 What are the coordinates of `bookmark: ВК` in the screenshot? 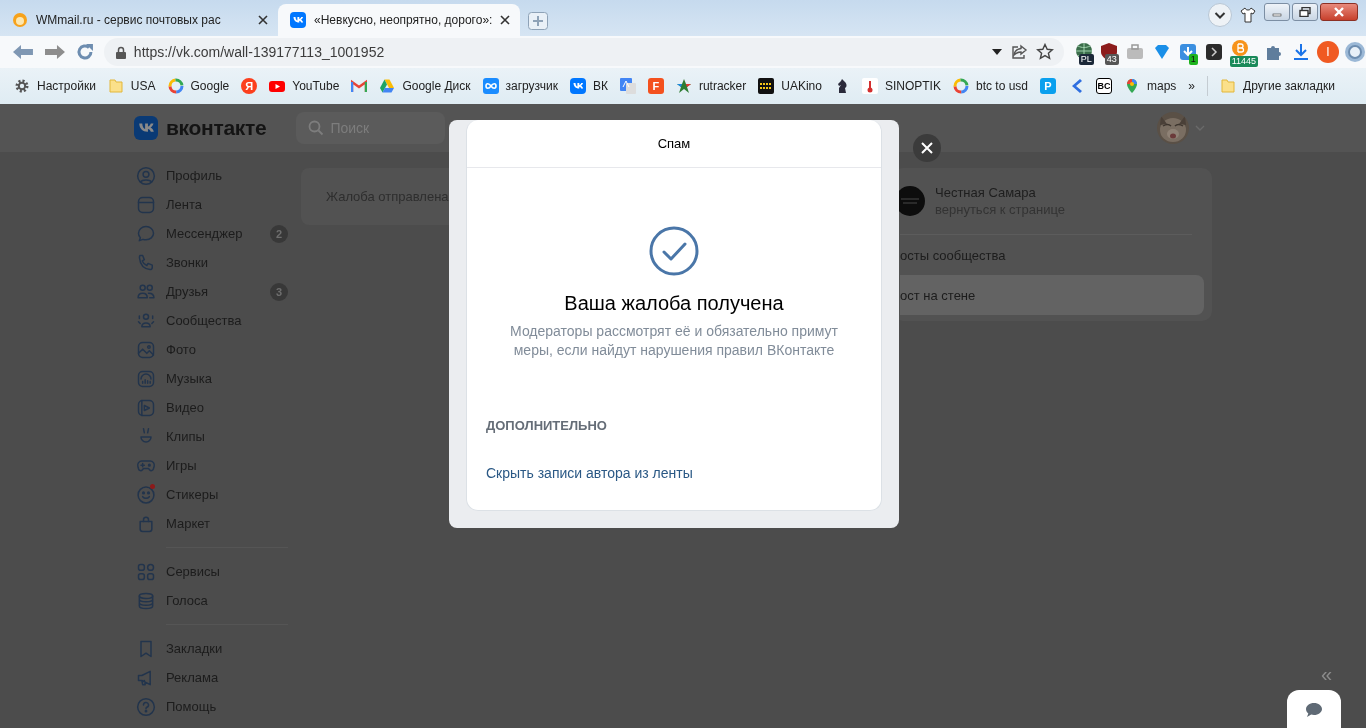 It's located at (588, 86).